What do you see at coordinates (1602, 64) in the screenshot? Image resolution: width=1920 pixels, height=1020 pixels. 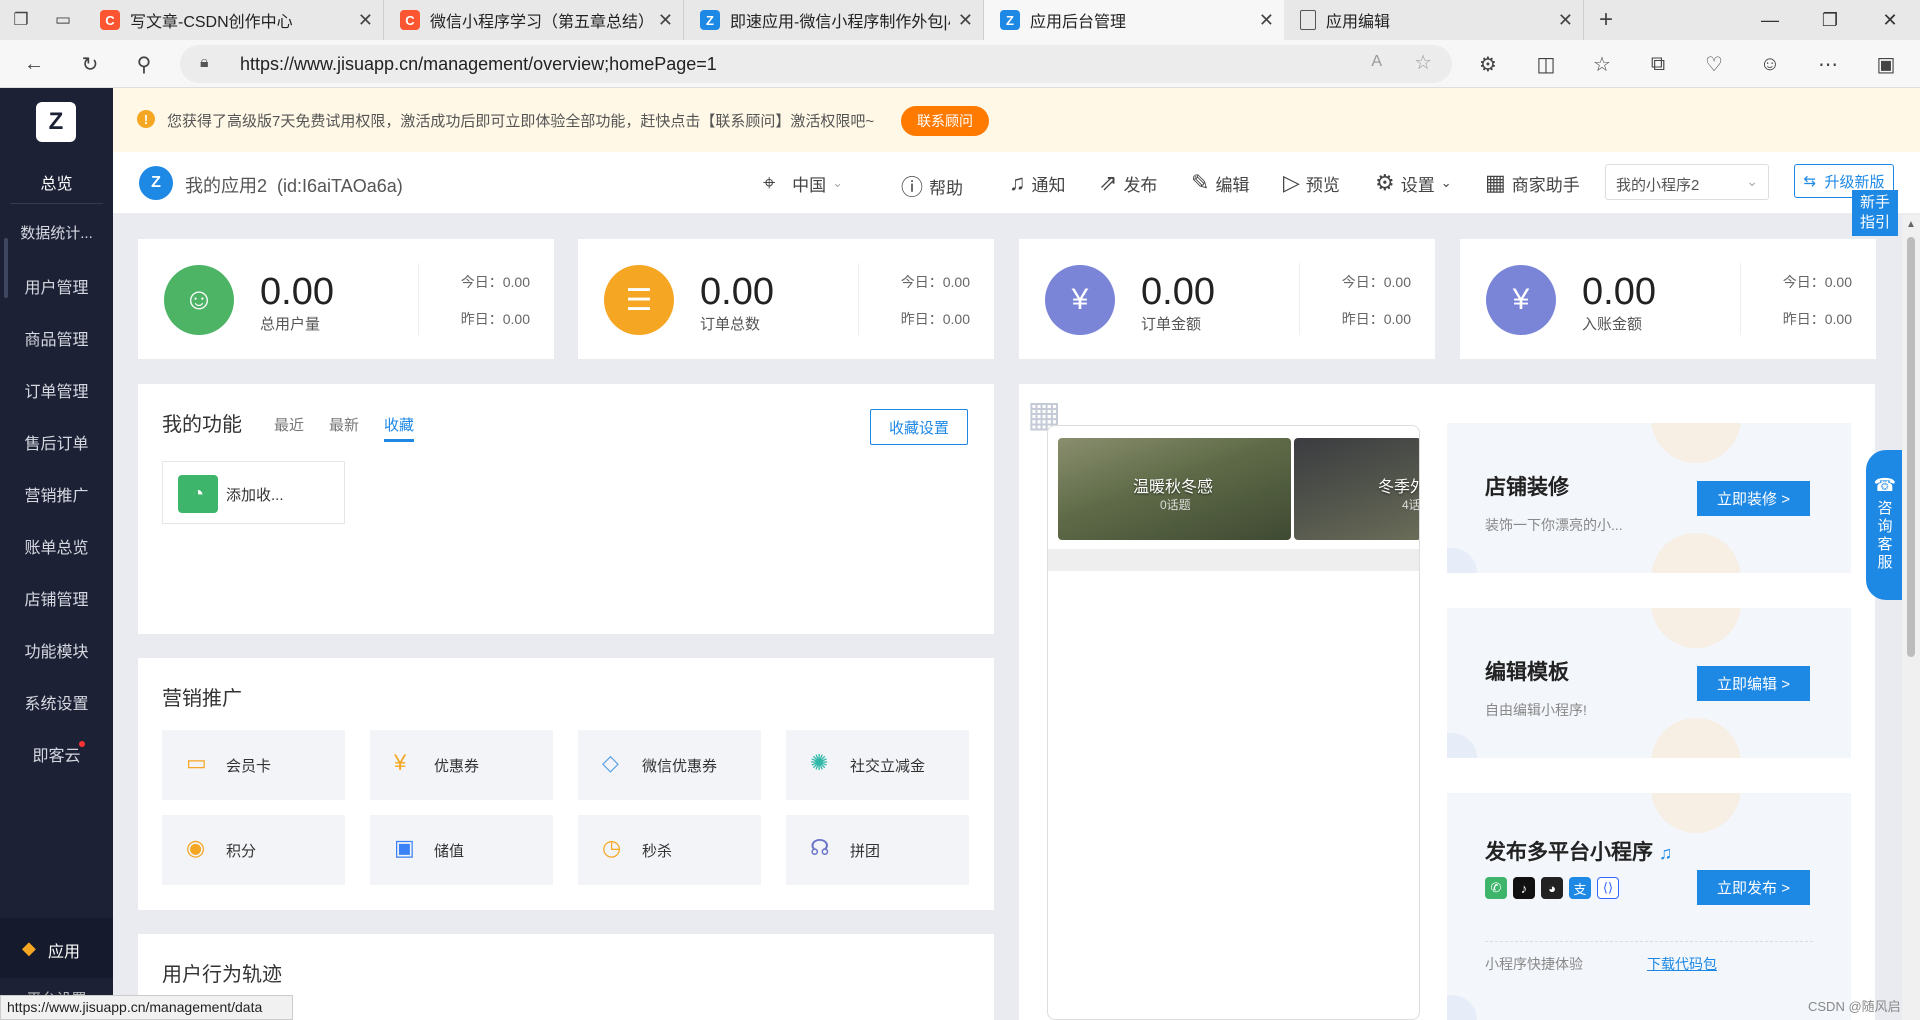 I see `favorites-icon: ☆` at bounding box center [1602, 64].